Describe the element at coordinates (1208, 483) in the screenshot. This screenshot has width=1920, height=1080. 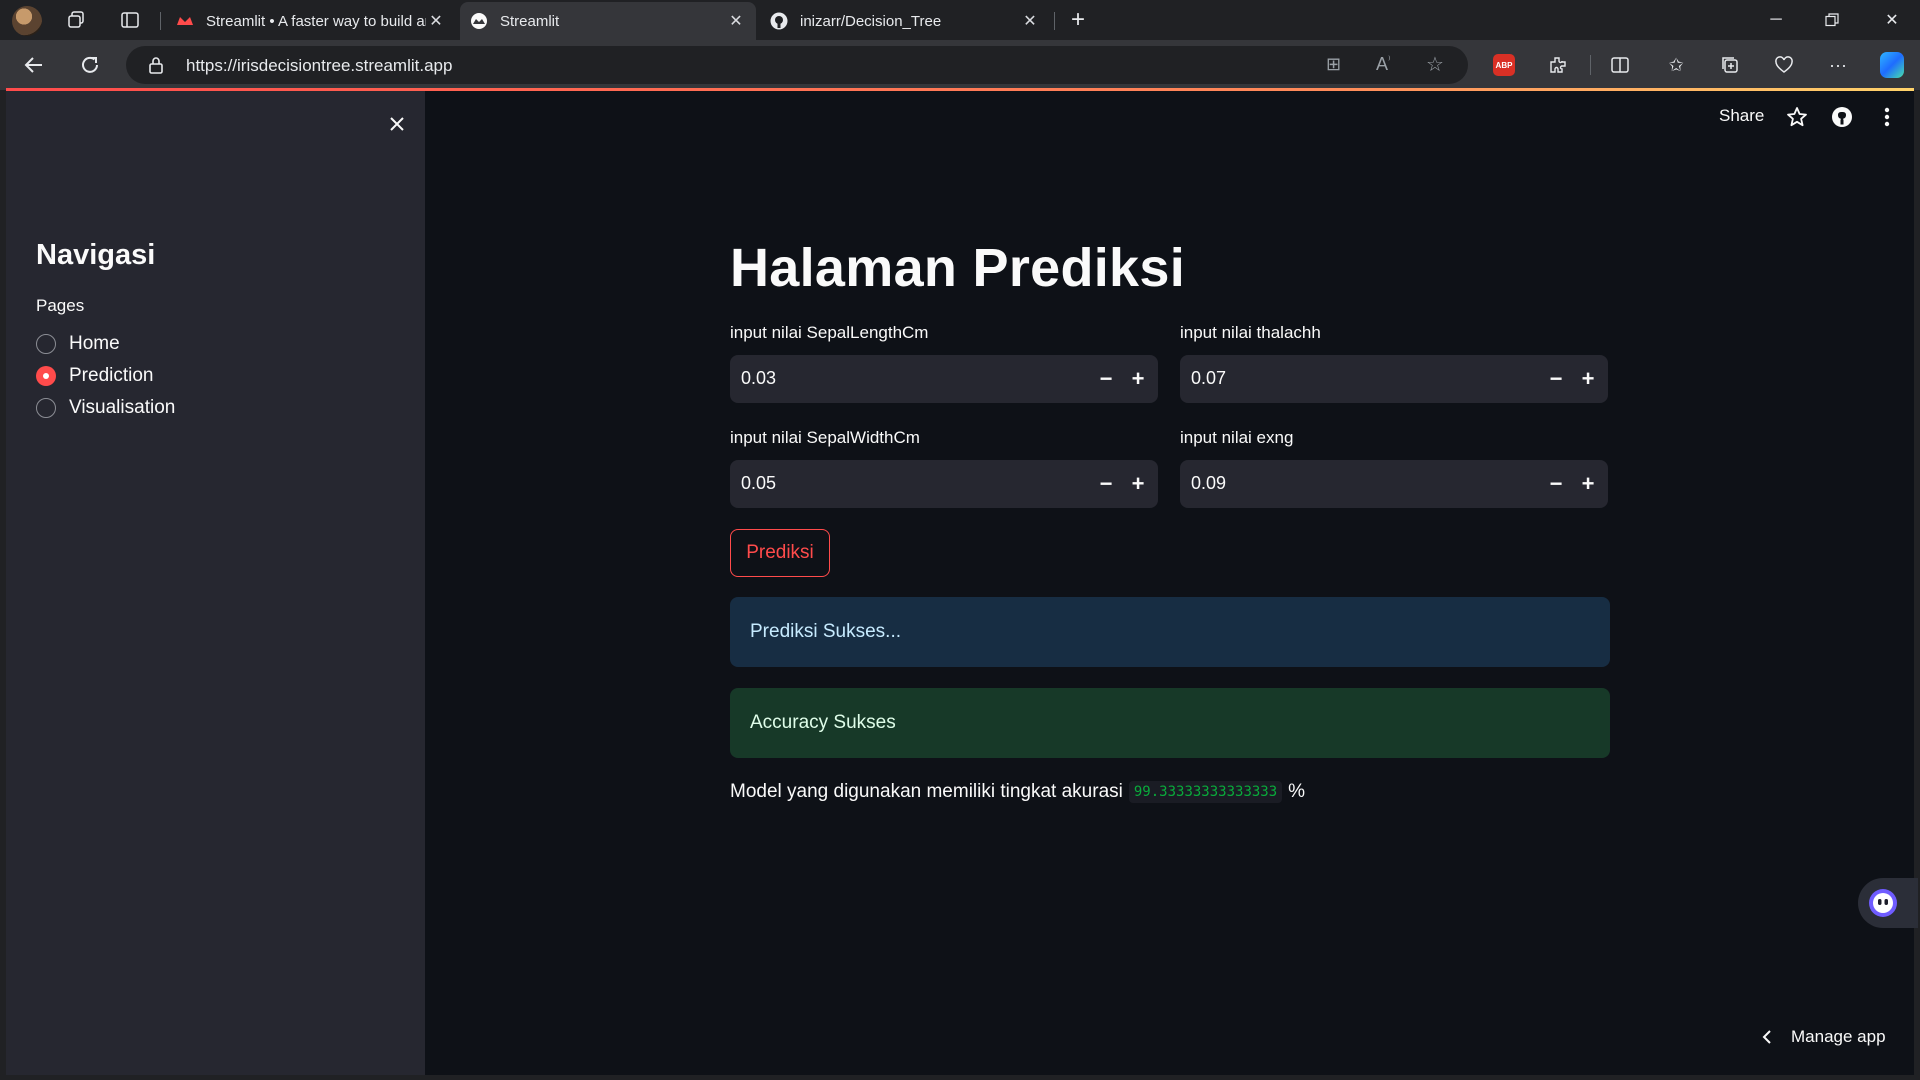
I see `number-input-value: 0.09` at that location.